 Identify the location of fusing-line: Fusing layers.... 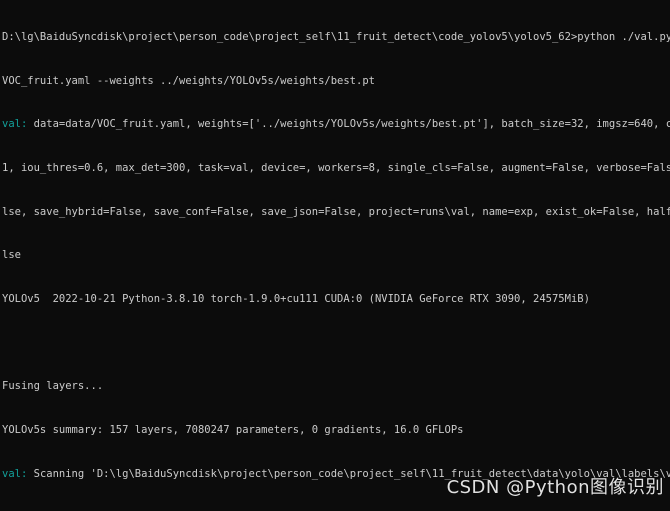
(53, 386).